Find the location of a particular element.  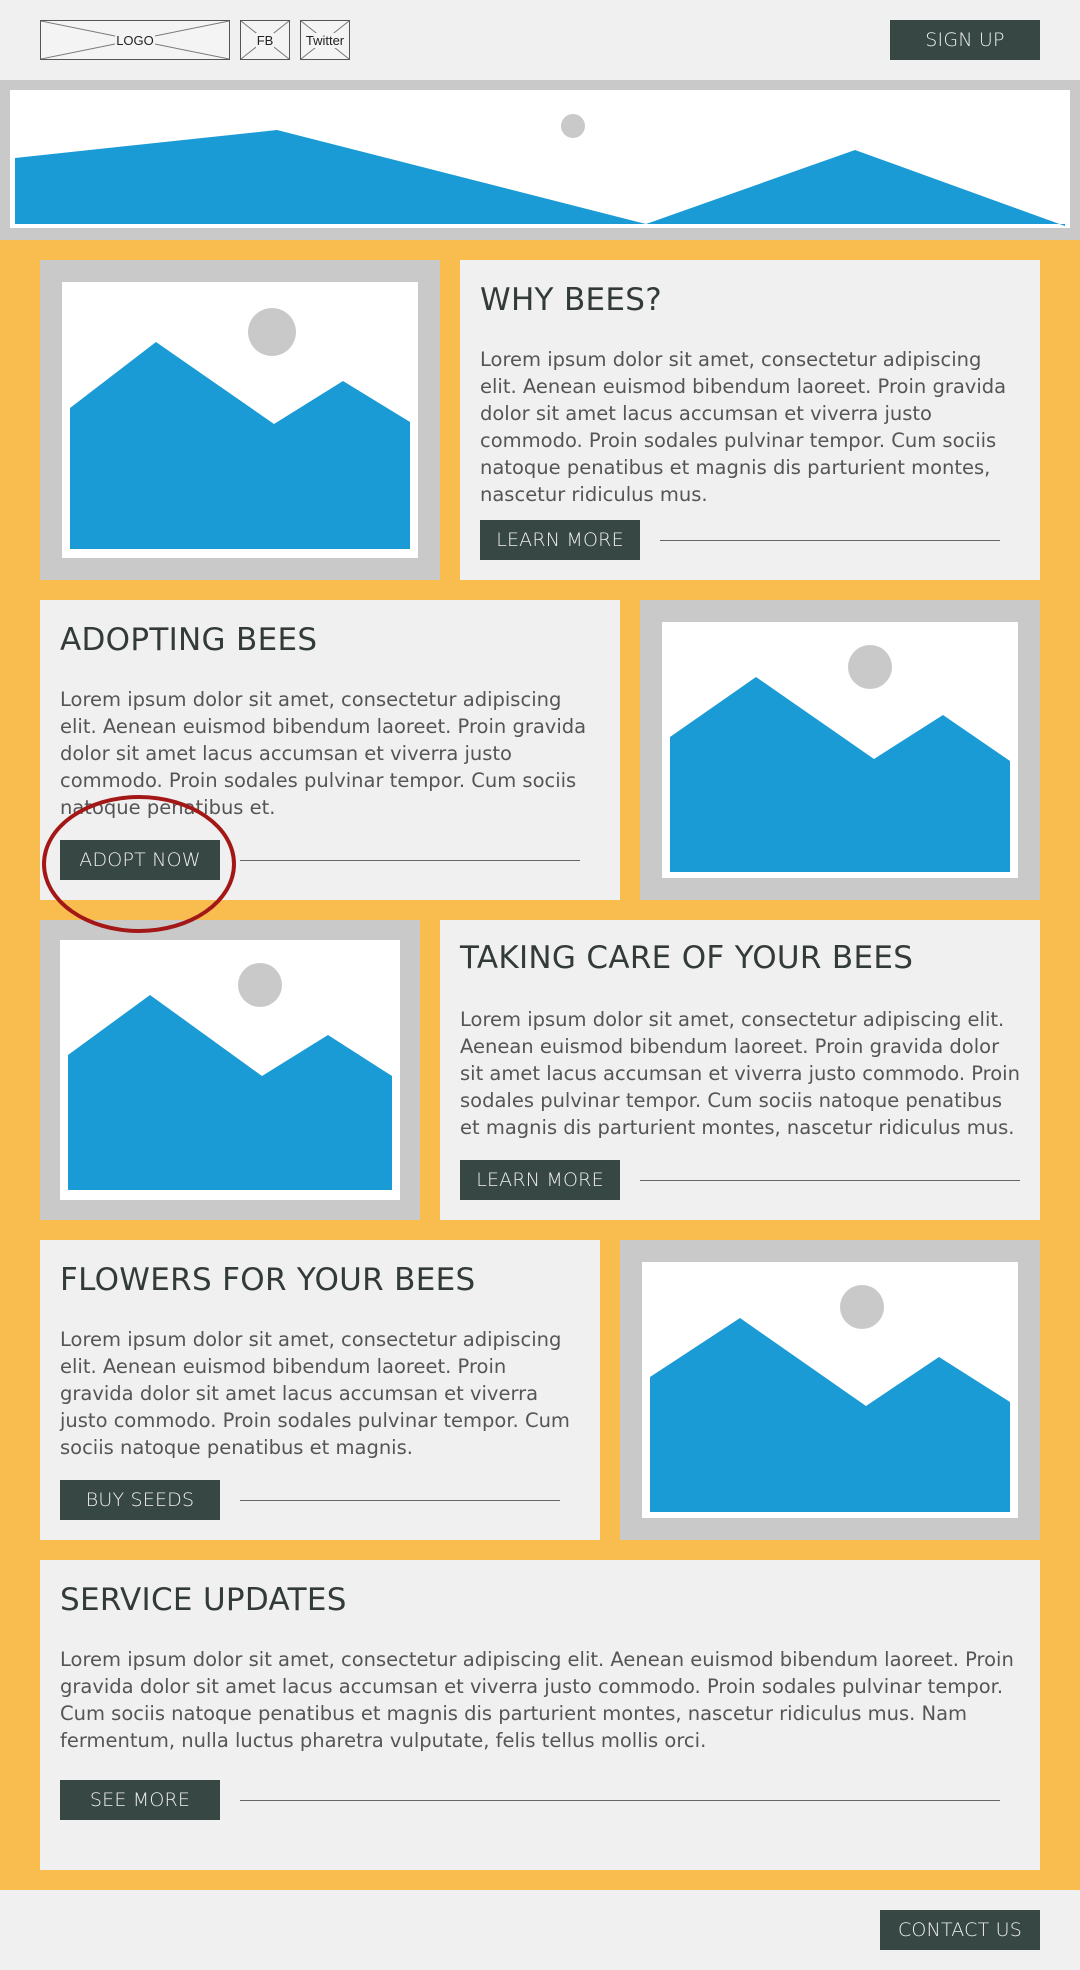

hero-image-placeholder-icon is located at coordinates (540, 159).